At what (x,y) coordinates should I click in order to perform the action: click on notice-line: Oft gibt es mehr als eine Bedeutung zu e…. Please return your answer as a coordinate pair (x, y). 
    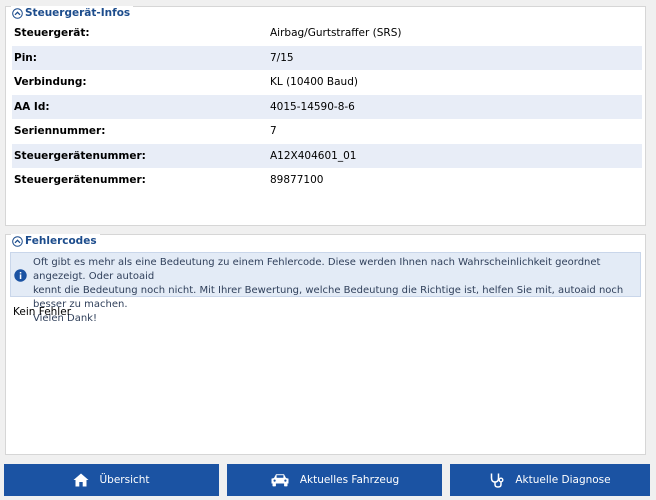
    Looking at the image, I should click on (317, 269).